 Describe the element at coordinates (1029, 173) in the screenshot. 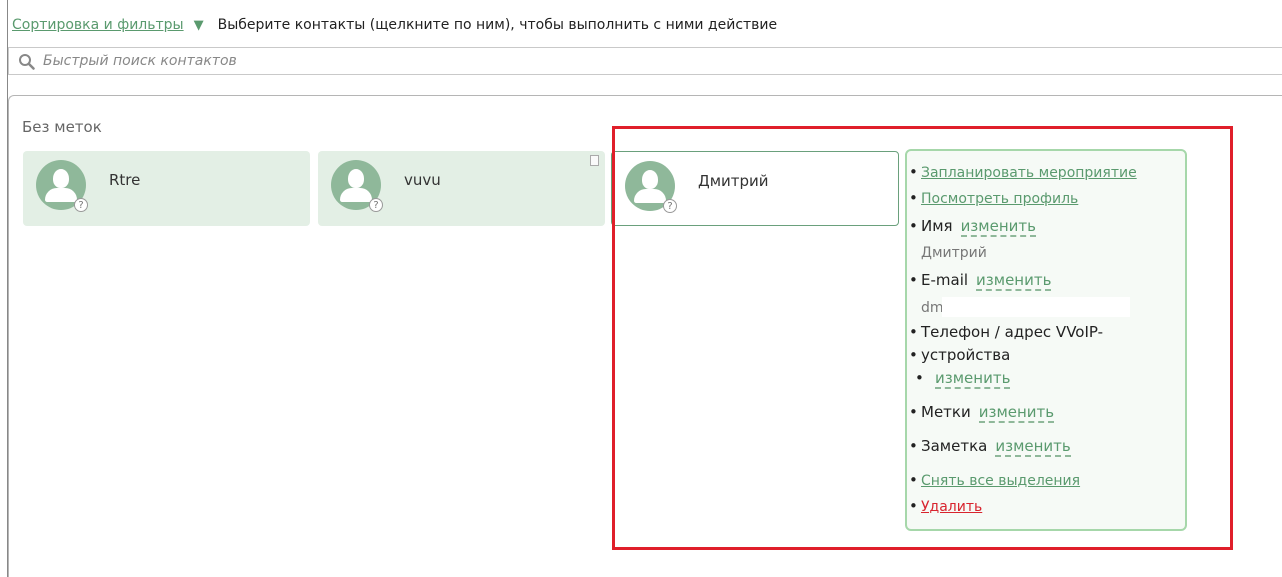

I see `schedule-event-link: Запланировать мероприятие` at that location.